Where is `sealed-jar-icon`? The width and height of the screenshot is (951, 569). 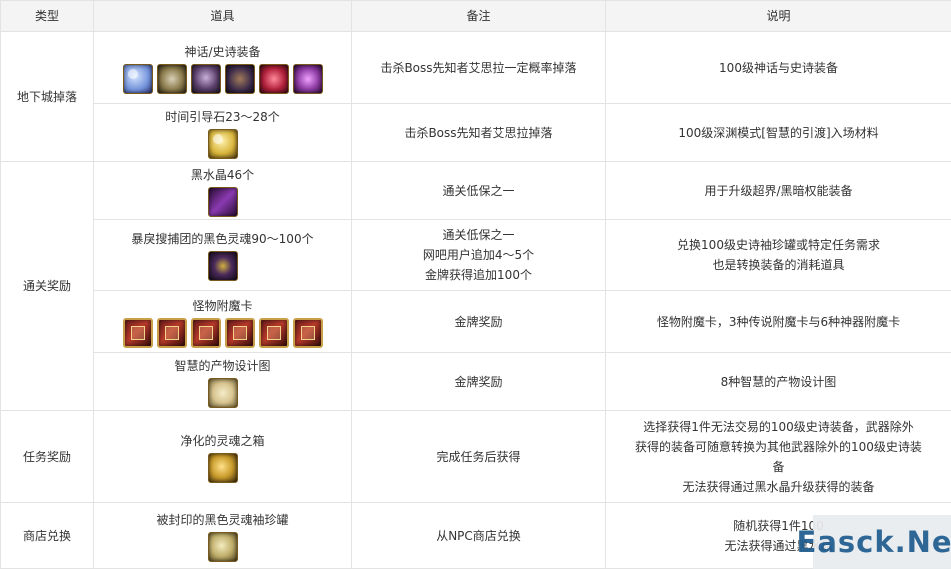
sealed-jar-icon is located at coordinates (222, 546).